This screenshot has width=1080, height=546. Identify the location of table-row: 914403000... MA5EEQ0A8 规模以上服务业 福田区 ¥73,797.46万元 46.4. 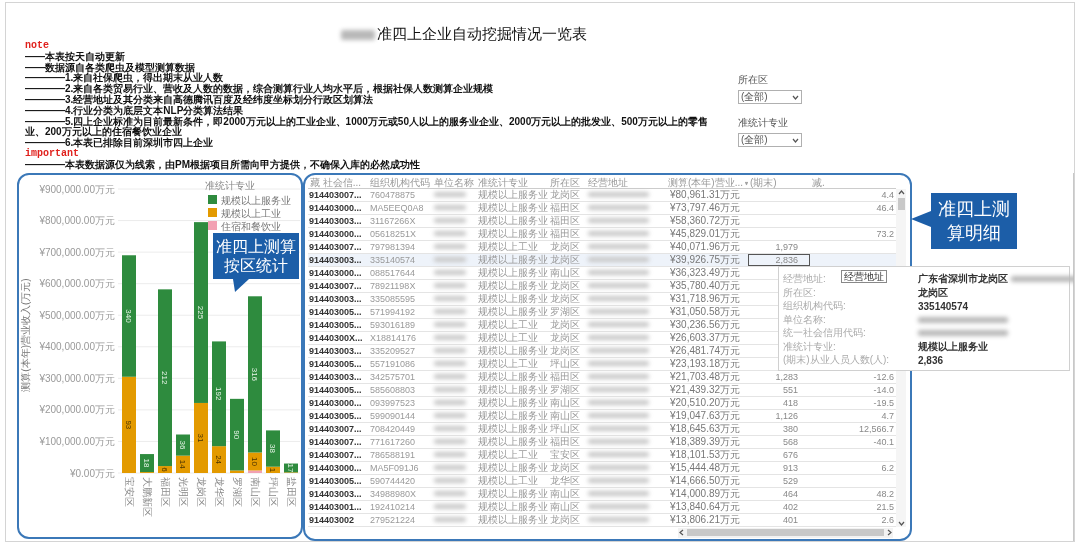
(602, 208).